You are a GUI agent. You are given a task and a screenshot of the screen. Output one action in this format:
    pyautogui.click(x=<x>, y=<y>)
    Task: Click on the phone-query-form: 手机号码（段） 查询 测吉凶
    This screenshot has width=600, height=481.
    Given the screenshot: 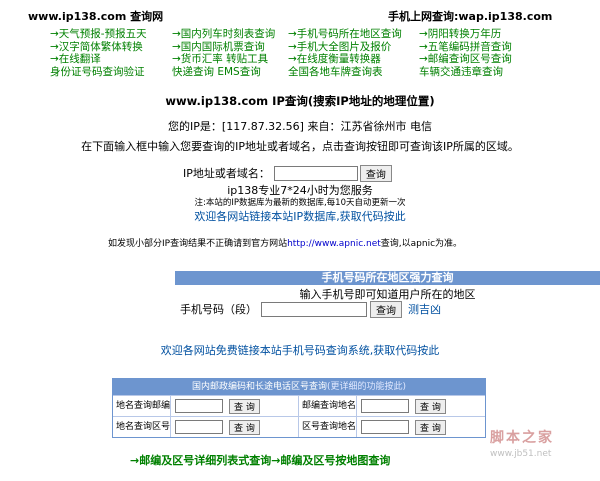 What is the action you would take?
    pyautogui.click(x=310, y=309)
    